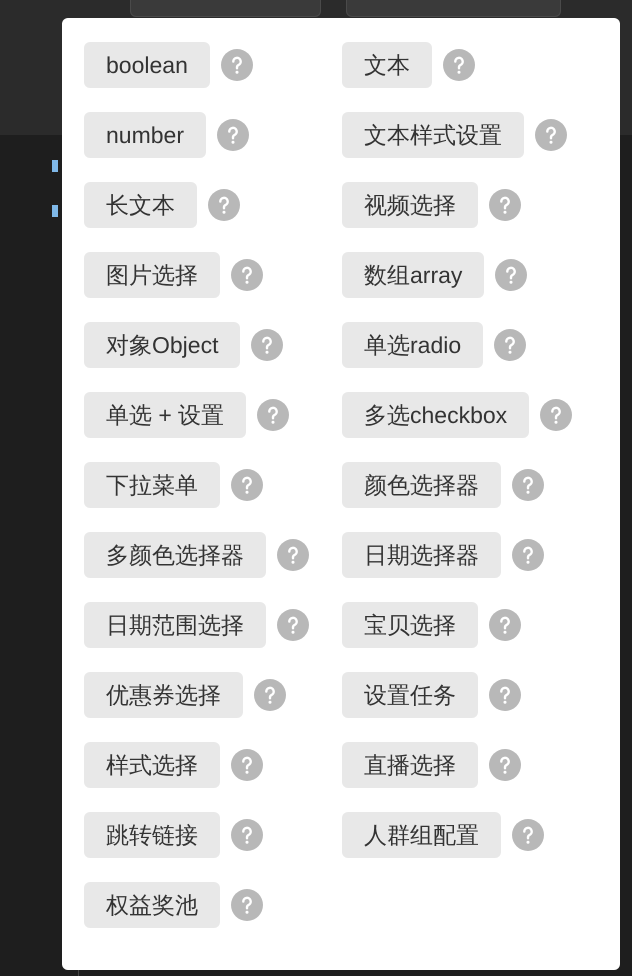  Describe the element at coordinates (152, 765) in the screenshot. I see `component-chip: 样式选择` at that location.